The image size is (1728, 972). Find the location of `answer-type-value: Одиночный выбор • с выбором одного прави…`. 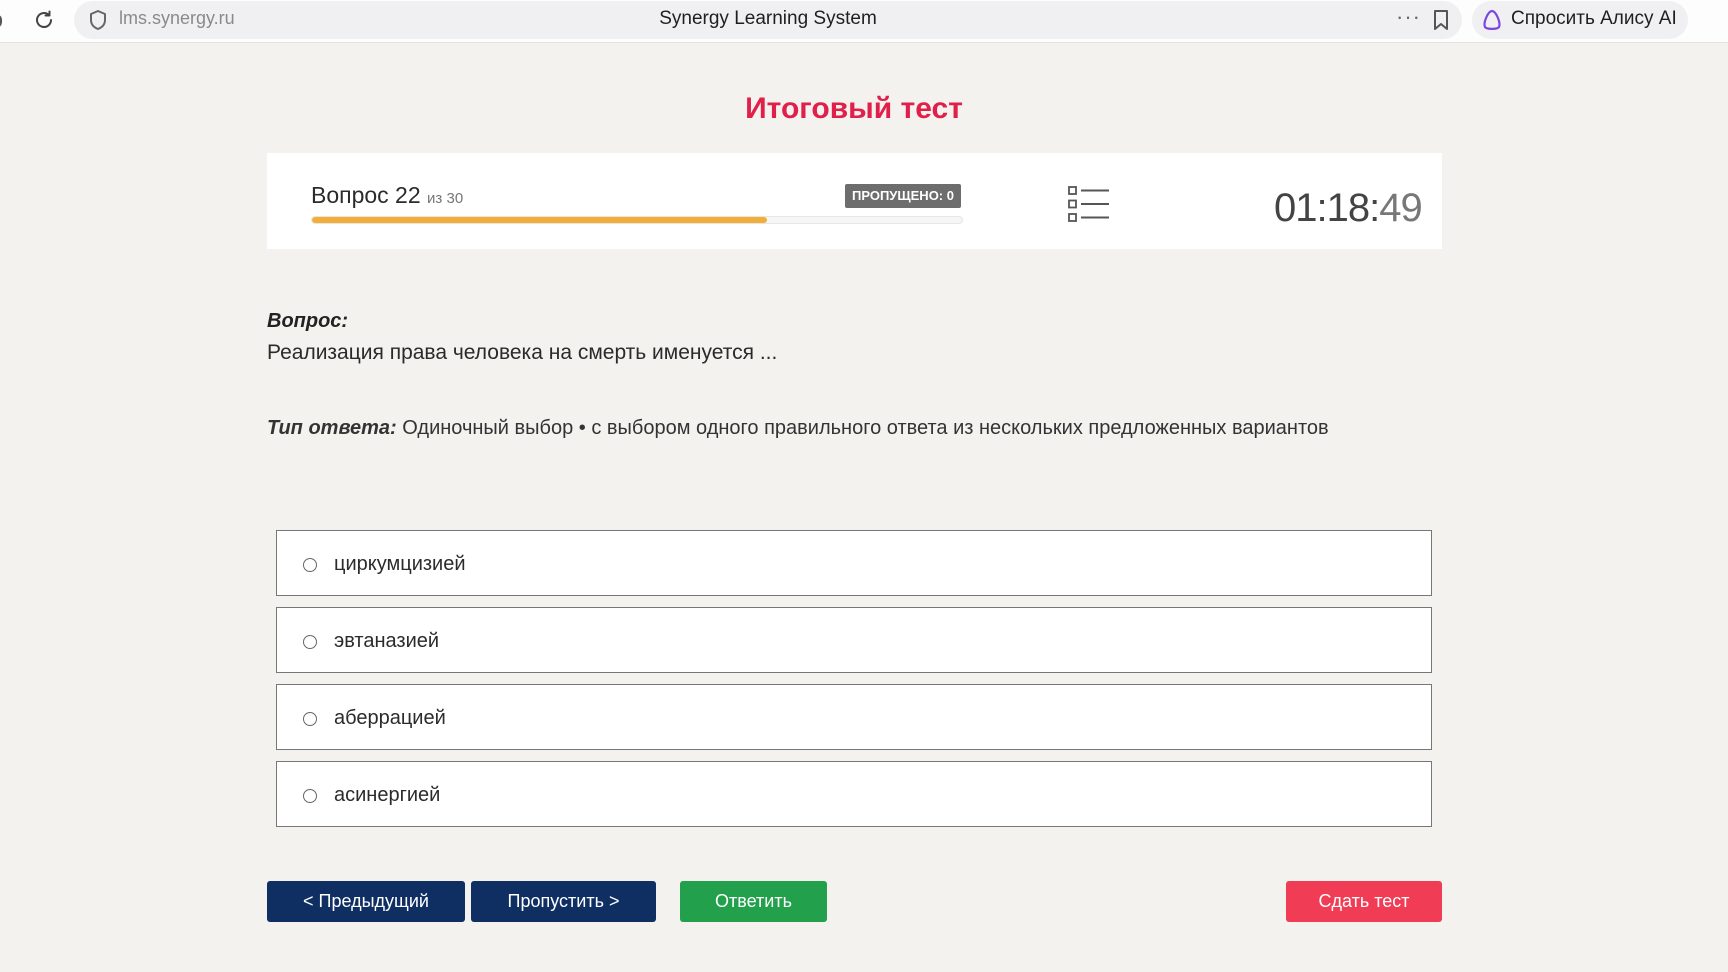

answer-type-value: Одиночный выбор • с выбором одного прави… is located at coordinates (862, 428).